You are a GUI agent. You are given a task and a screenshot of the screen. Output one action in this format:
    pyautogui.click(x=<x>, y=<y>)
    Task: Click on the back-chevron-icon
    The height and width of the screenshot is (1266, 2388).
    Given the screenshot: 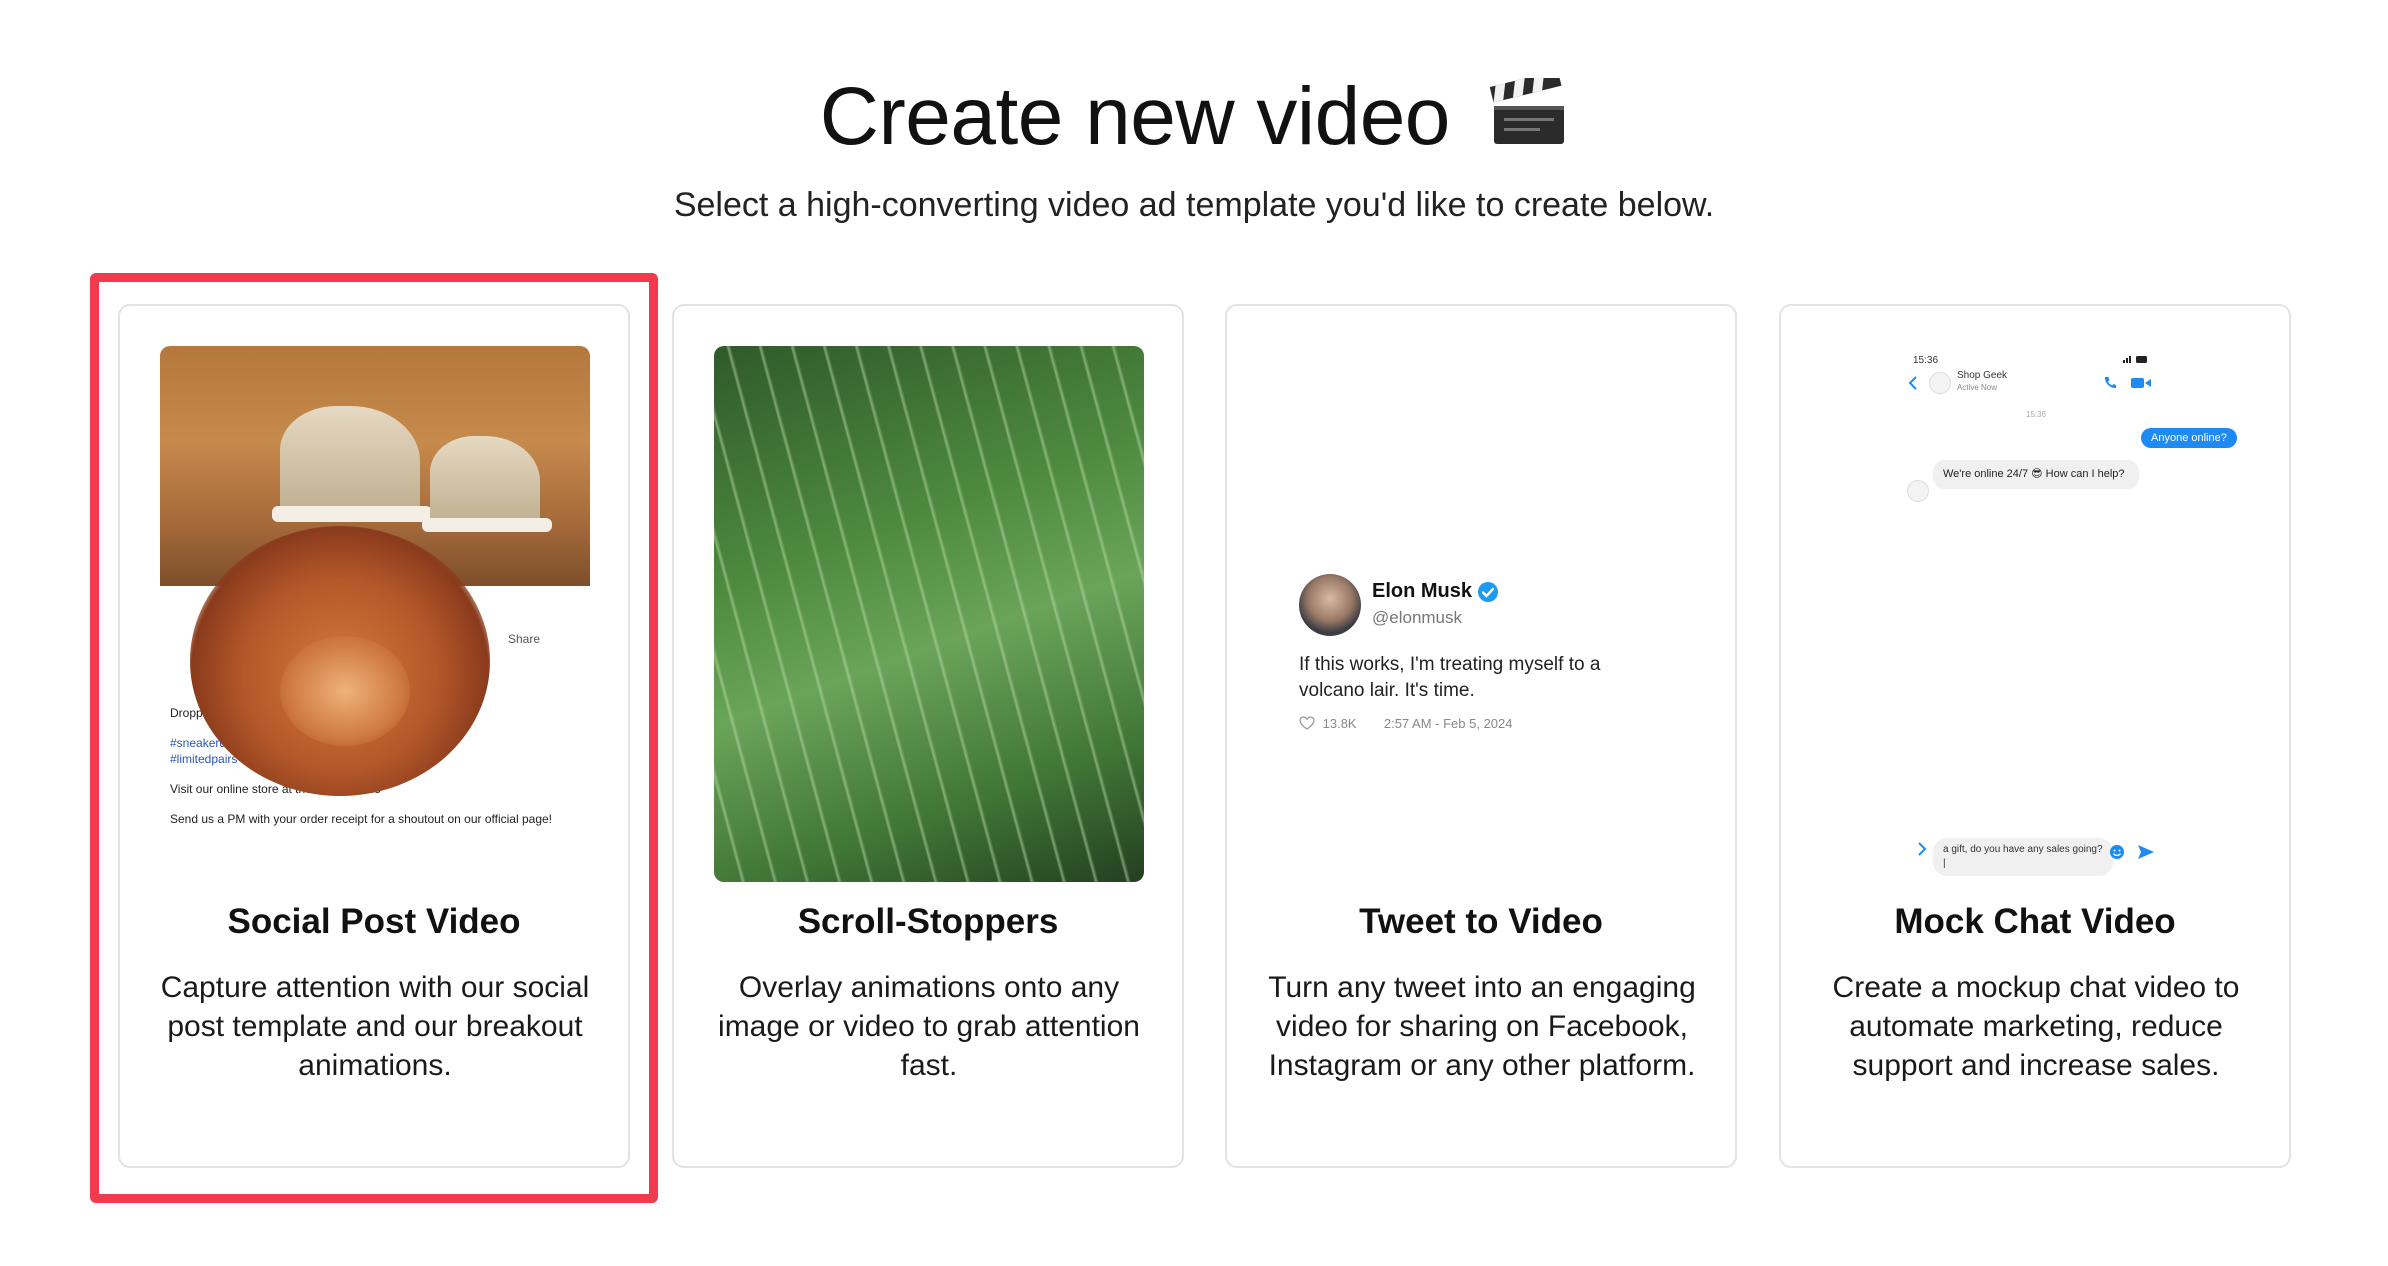 What is the action you would take?
    pyautogui.click(x=1913, y=383)
    